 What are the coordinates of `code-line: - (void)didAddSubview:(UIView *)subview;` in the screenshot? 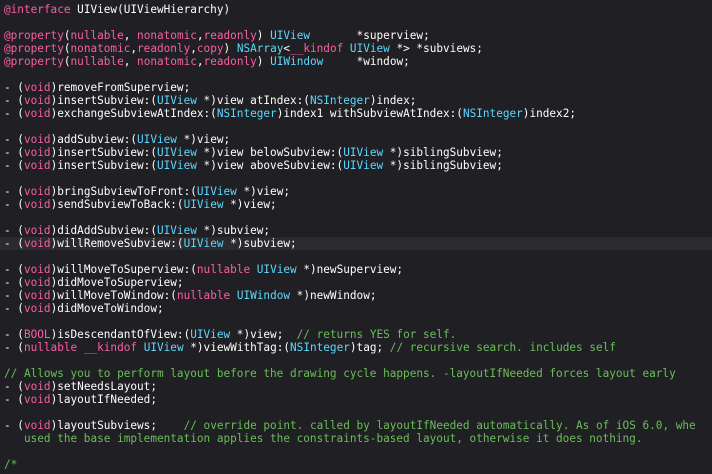 It's located at (137, 230).